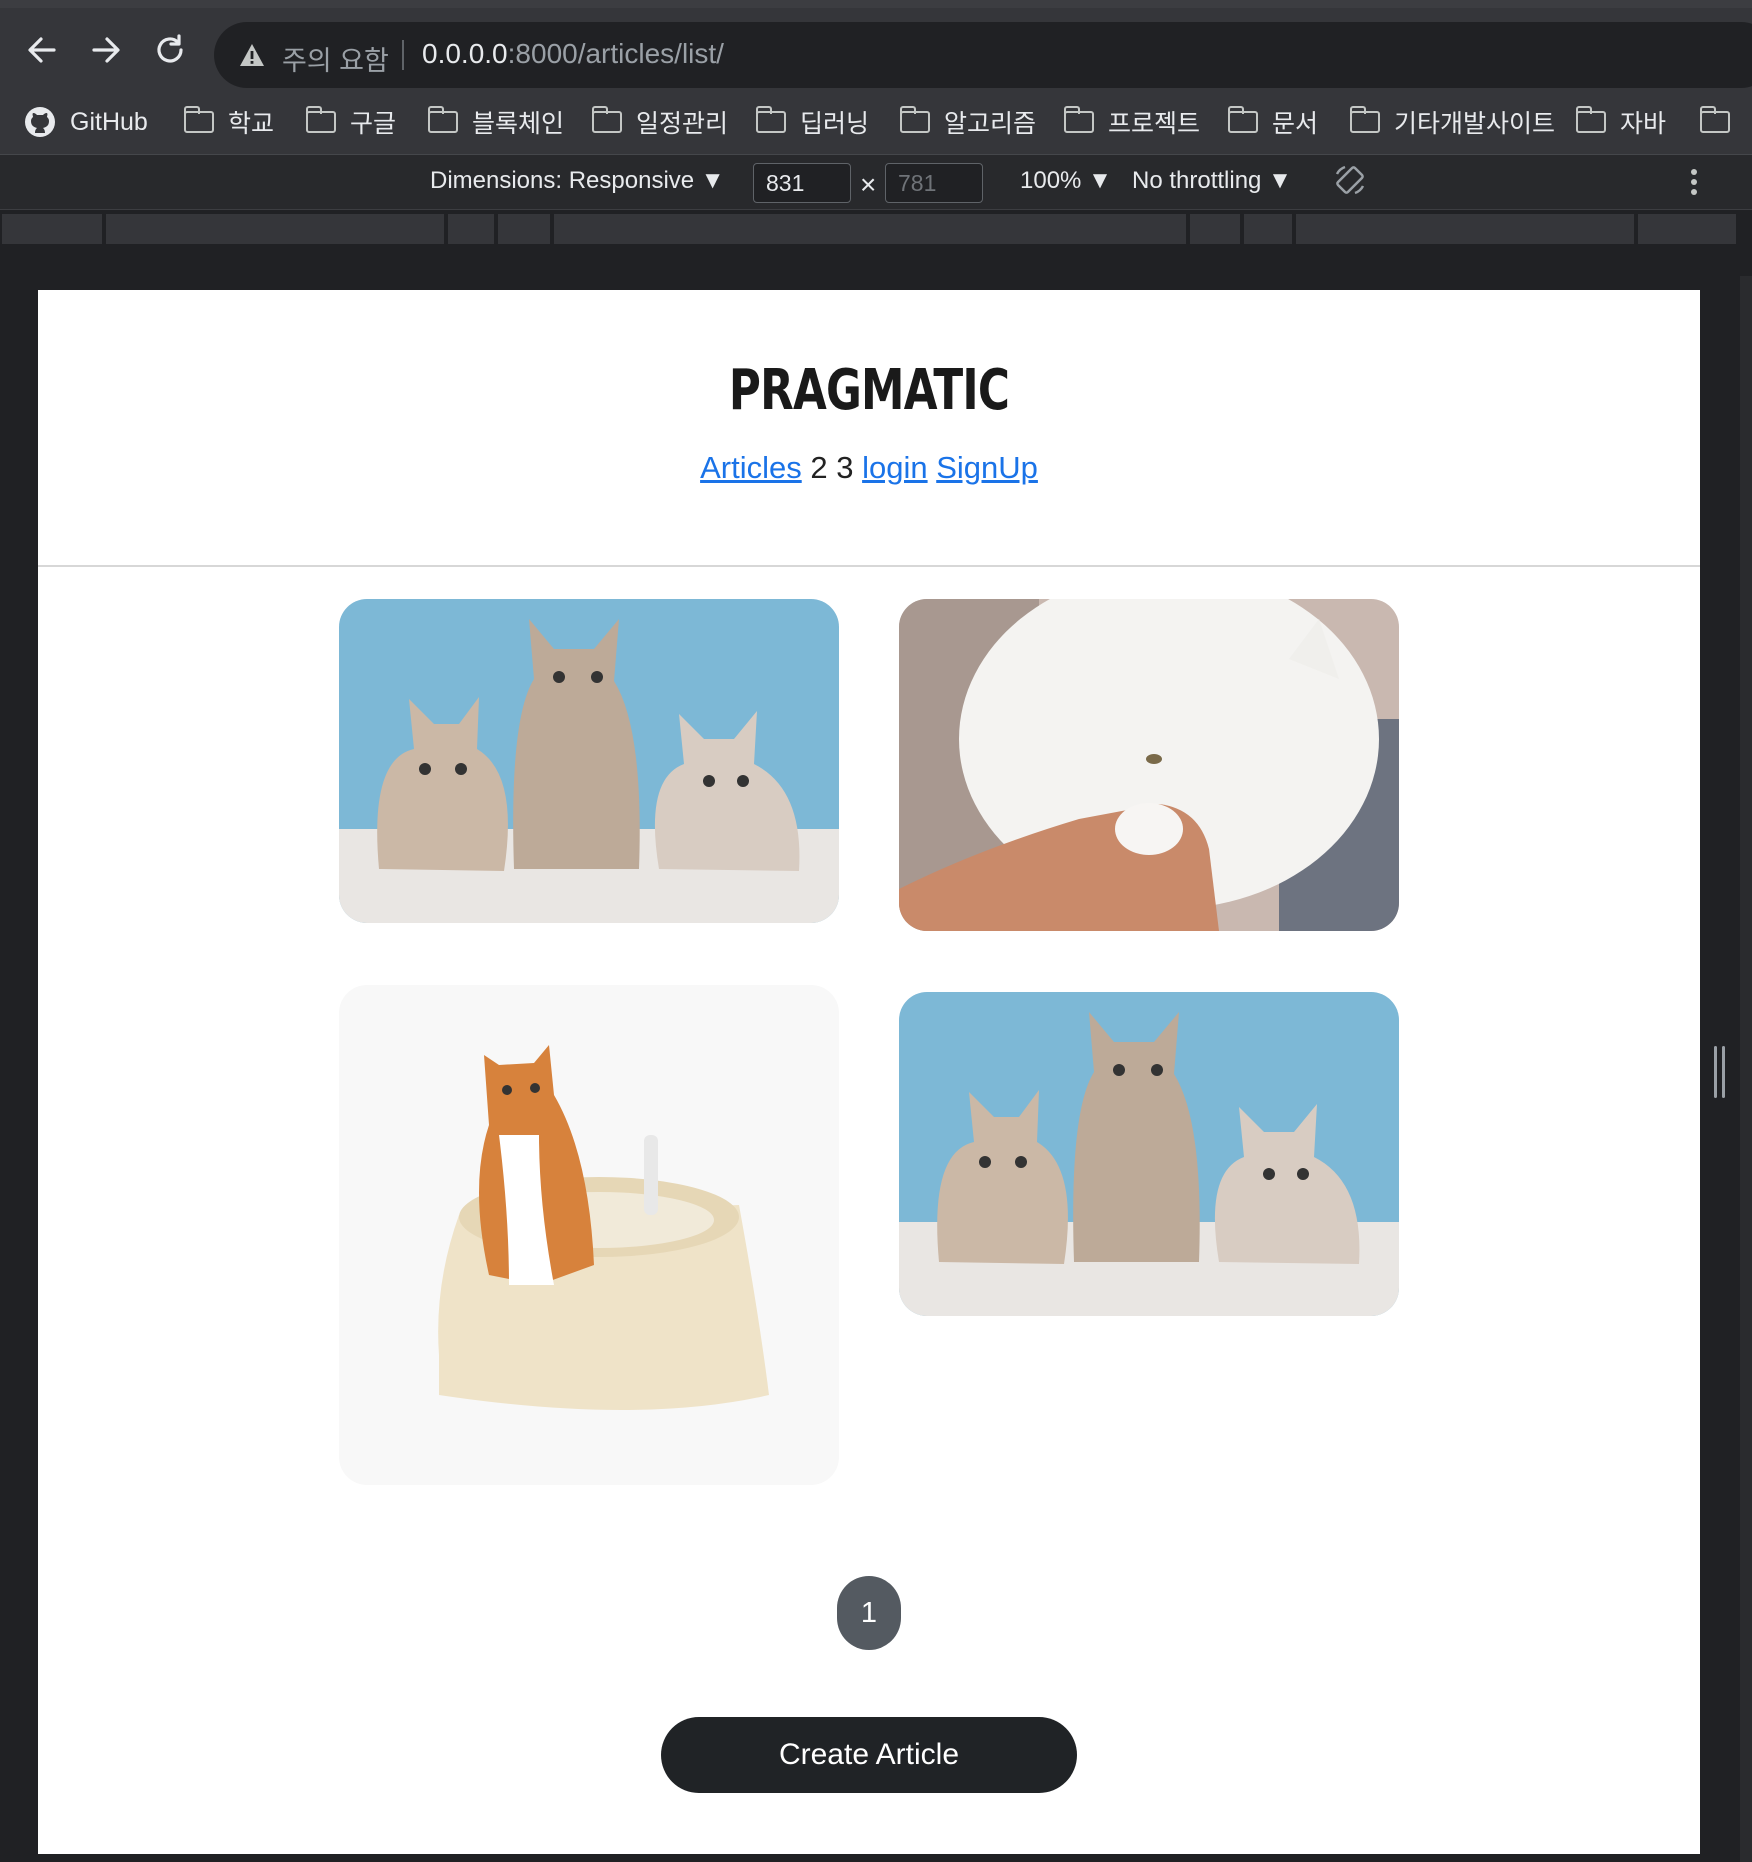  I want to click on devtools-side-rail, so click(1746, 1069).